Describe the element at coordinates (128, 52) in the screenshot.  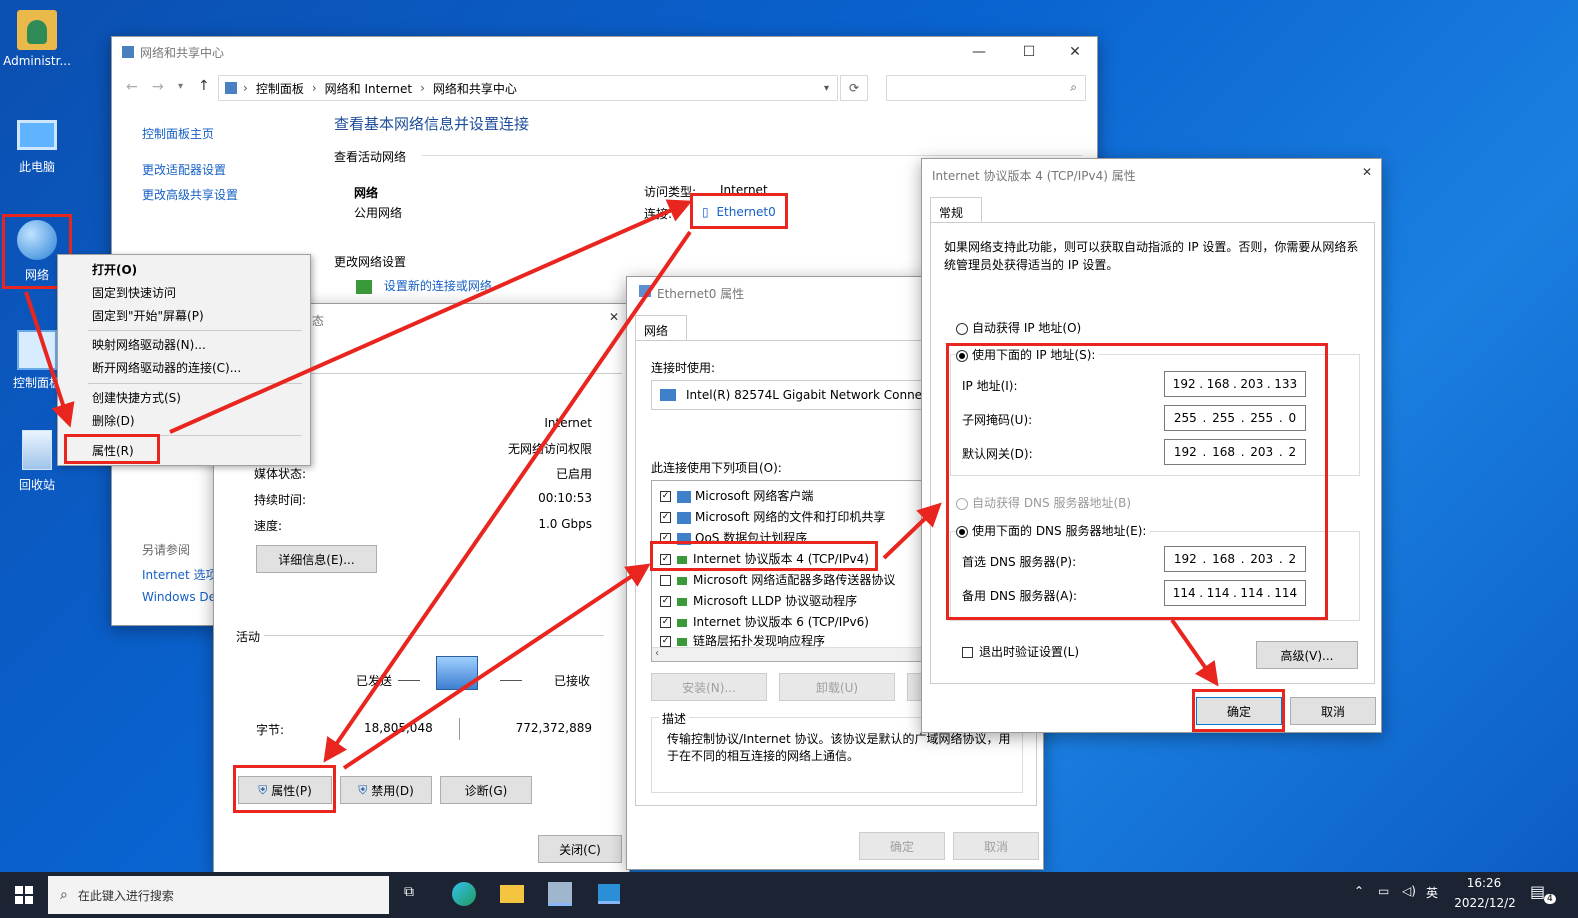
I see `network-center-icon` at that location.